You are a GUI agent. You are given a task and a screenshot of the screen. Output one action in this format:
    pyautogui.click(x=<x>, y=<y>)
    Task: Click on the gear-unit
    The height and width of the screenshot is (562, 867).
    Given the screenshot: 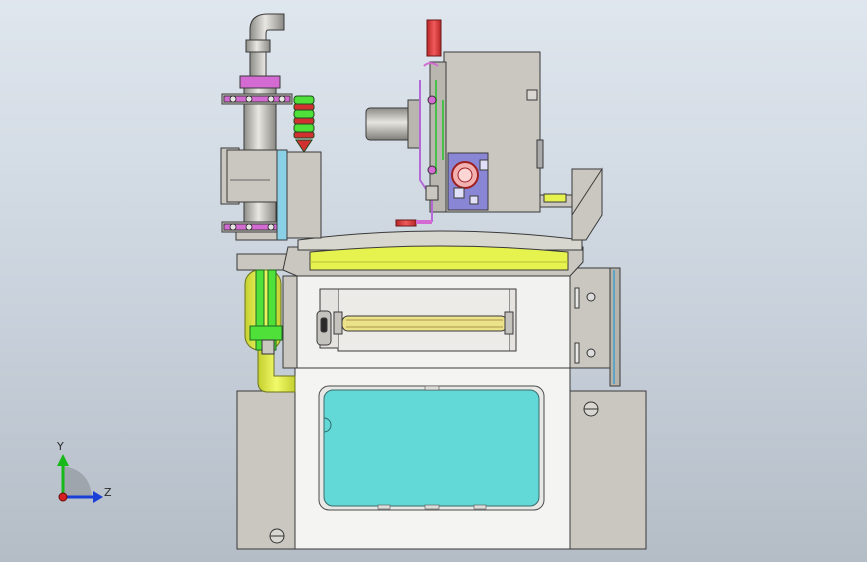 What is the action you would take?
    pyautogui.click(x=454, y=132)
    